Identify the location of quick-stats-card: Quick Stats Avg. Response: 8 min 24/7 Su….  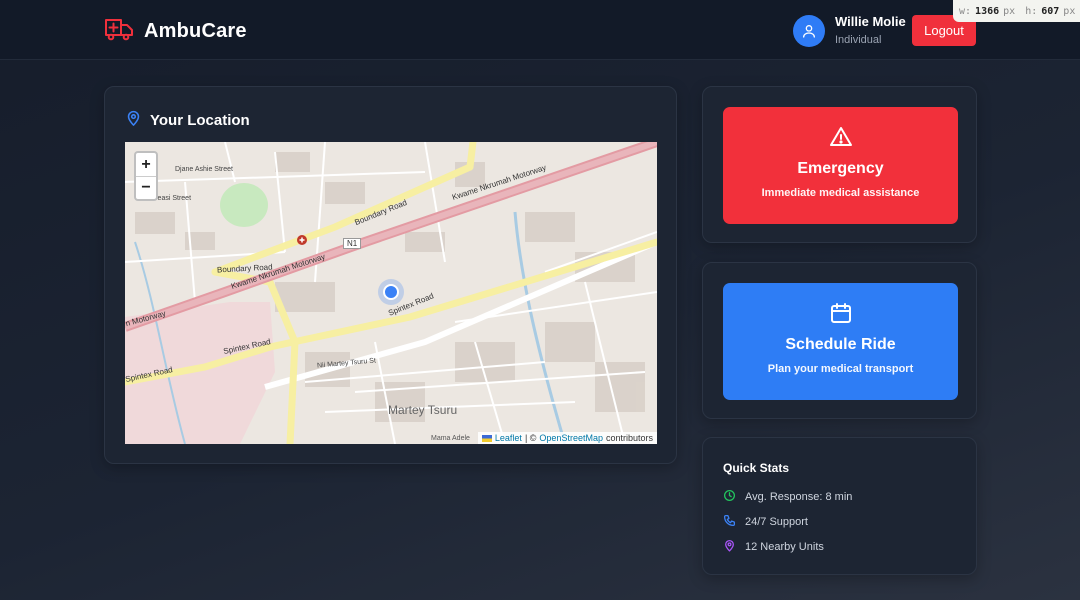
(839, 506).